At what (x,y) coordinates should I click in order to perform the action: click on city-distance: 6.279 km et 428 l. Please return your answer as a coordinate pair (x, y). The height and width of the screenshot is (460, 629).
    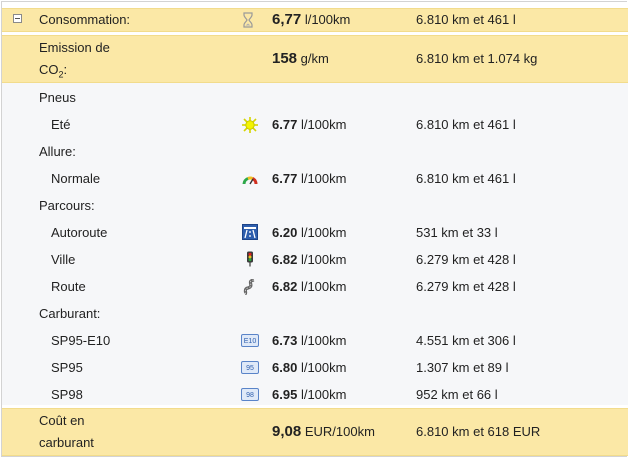
    Looking at the image, I should click on (466, 259).